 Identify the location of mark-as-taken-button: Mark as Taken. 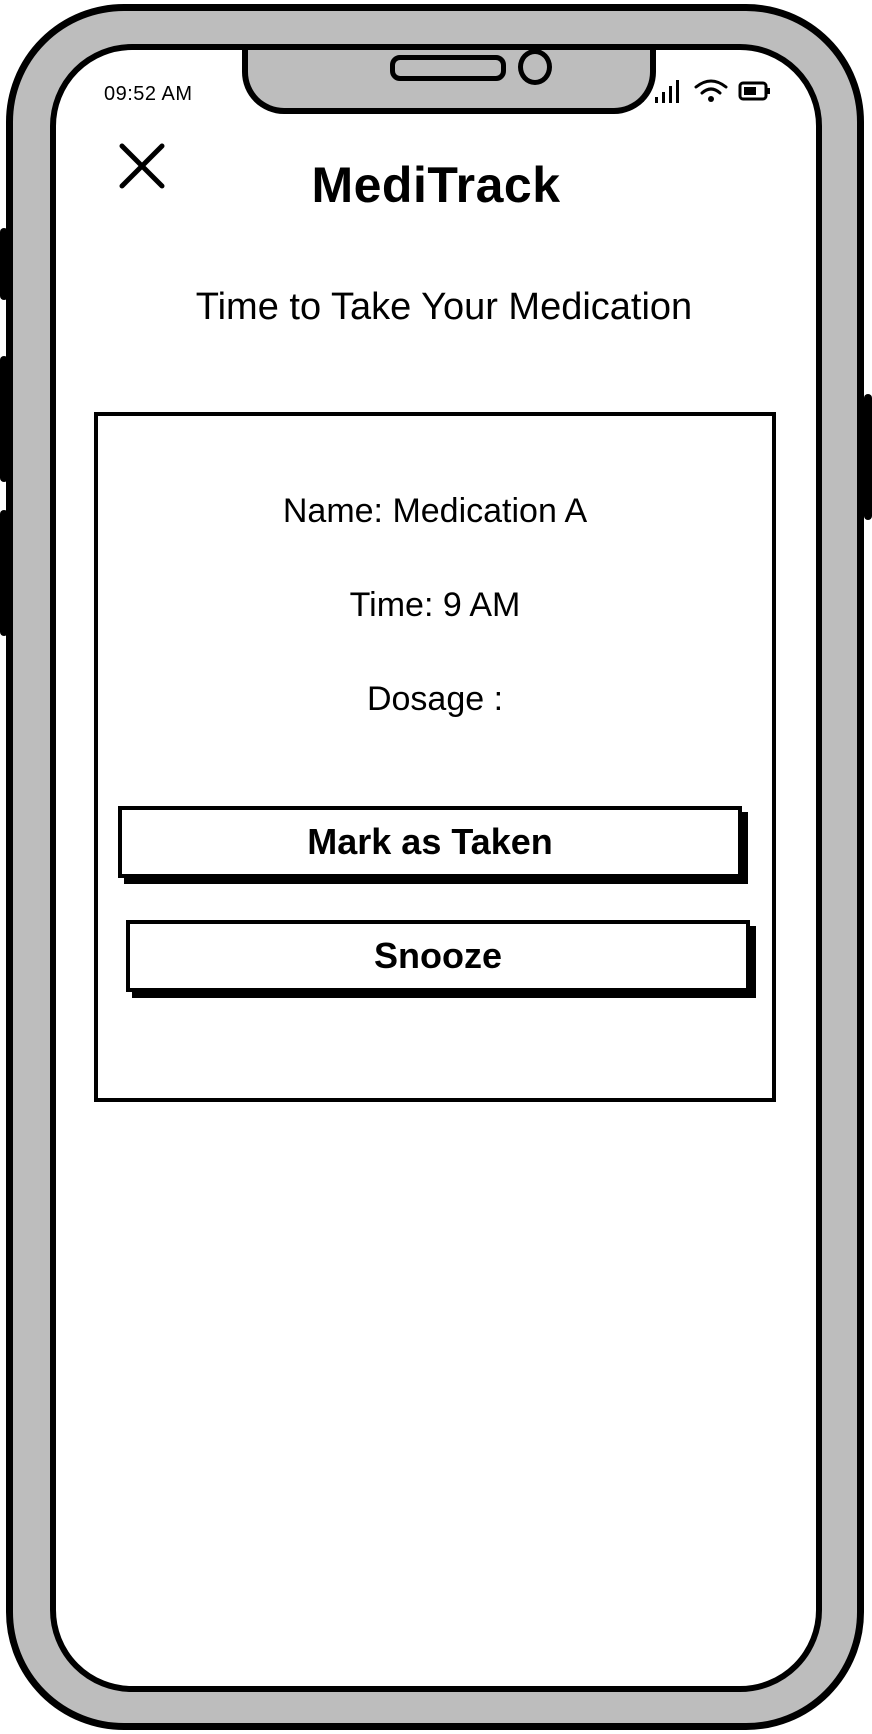
(430, 842).